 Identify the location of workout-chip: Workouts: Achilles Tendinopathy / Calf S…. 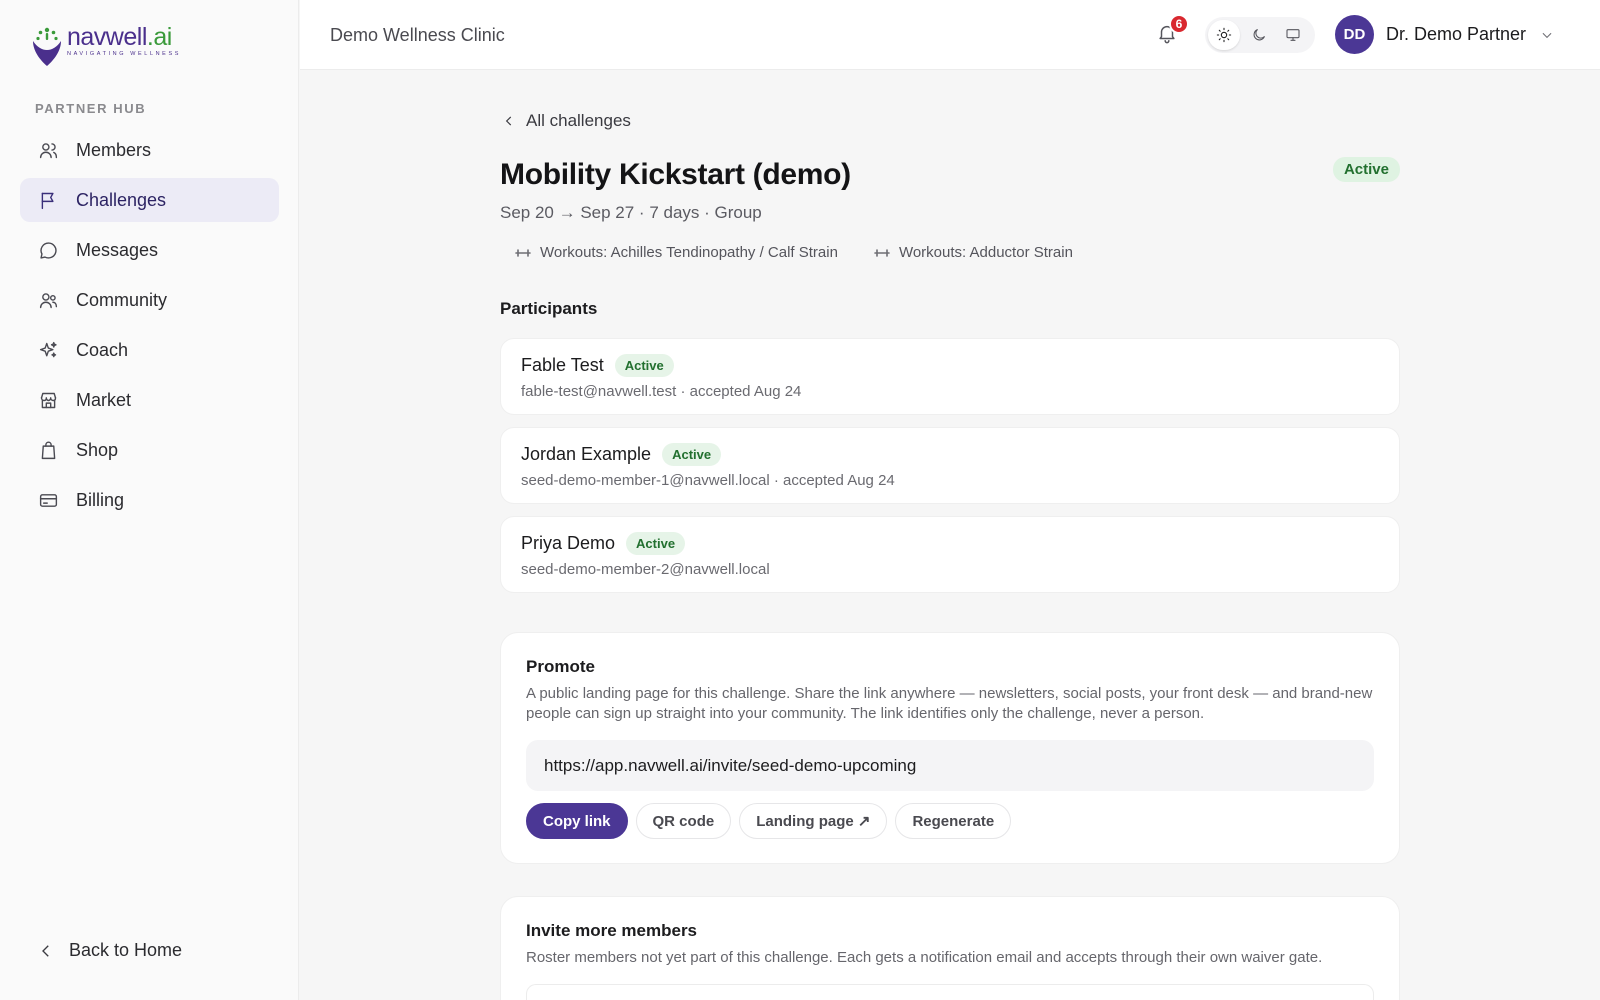
(676, 252).